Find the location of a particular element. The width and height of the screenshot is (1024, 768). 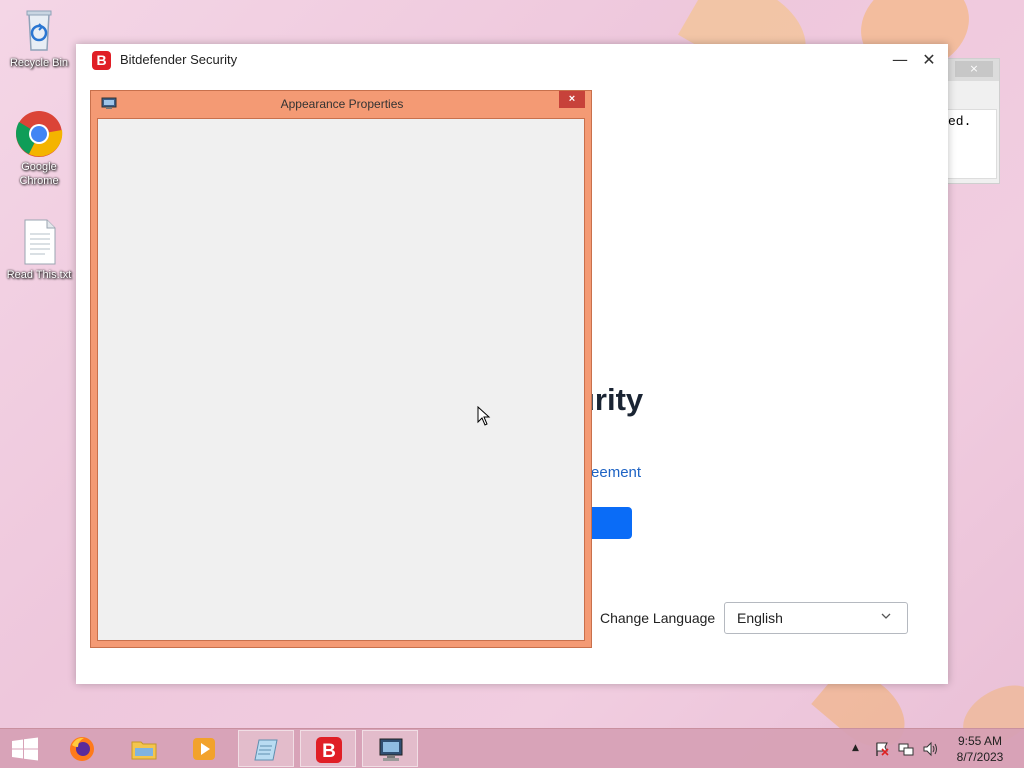

media-player-icon is located at coordinates (204, 749).